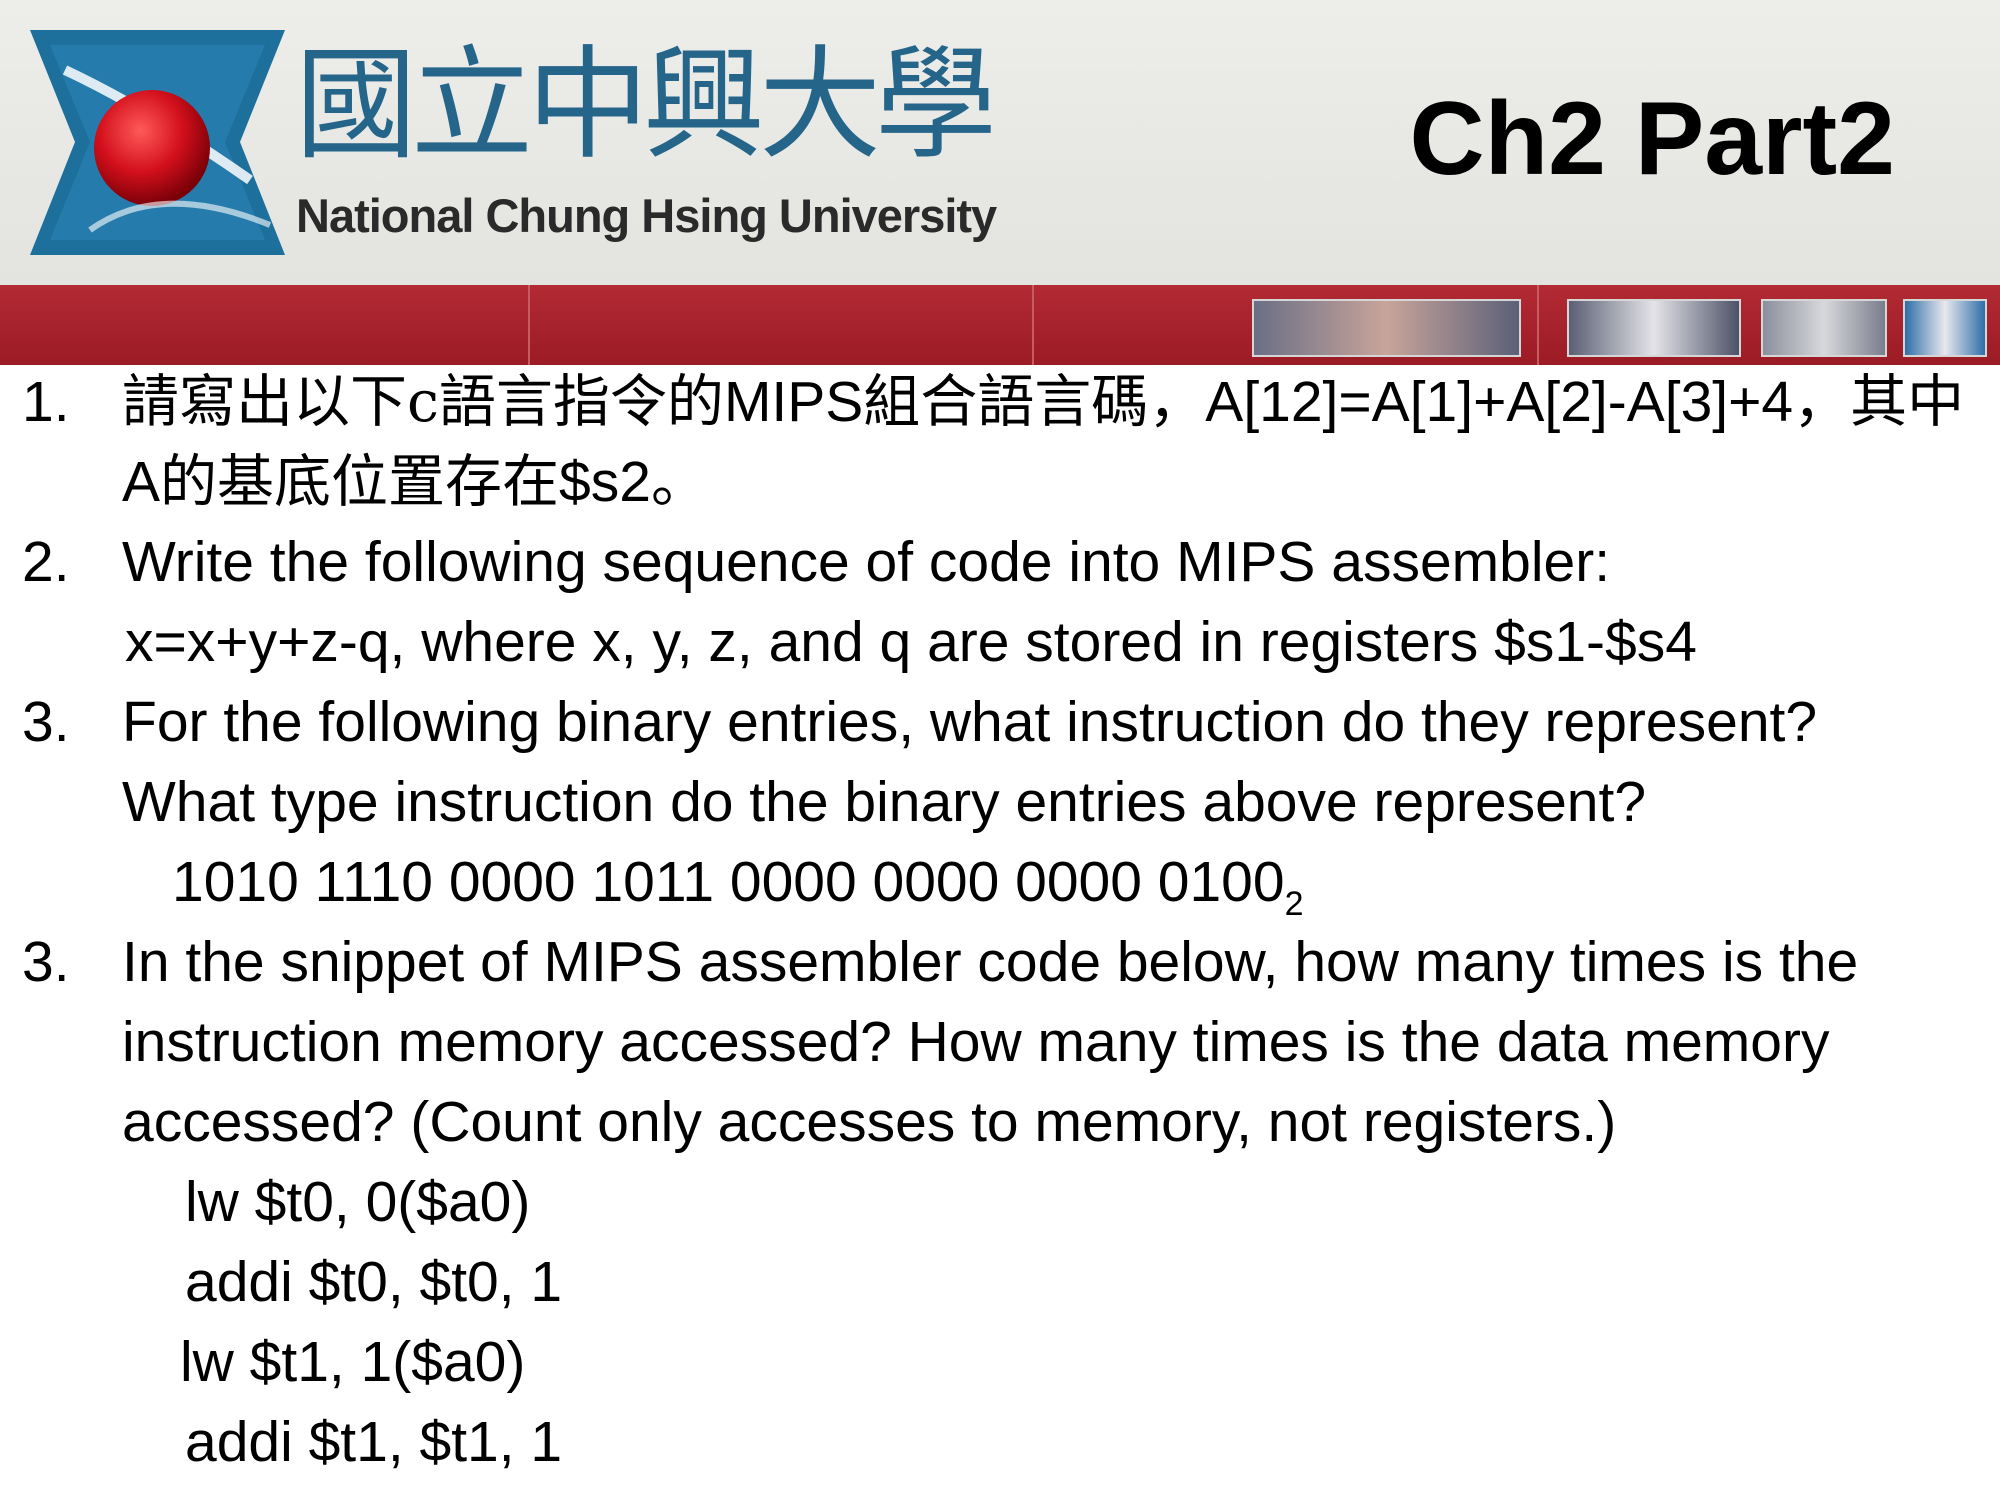 Image resolution: width=2000 pixels, height=1500 pixels. Describe the element at coordinates (1034, 402) in the screenshot. I see `question-text: 組合語言碼，` at that location.